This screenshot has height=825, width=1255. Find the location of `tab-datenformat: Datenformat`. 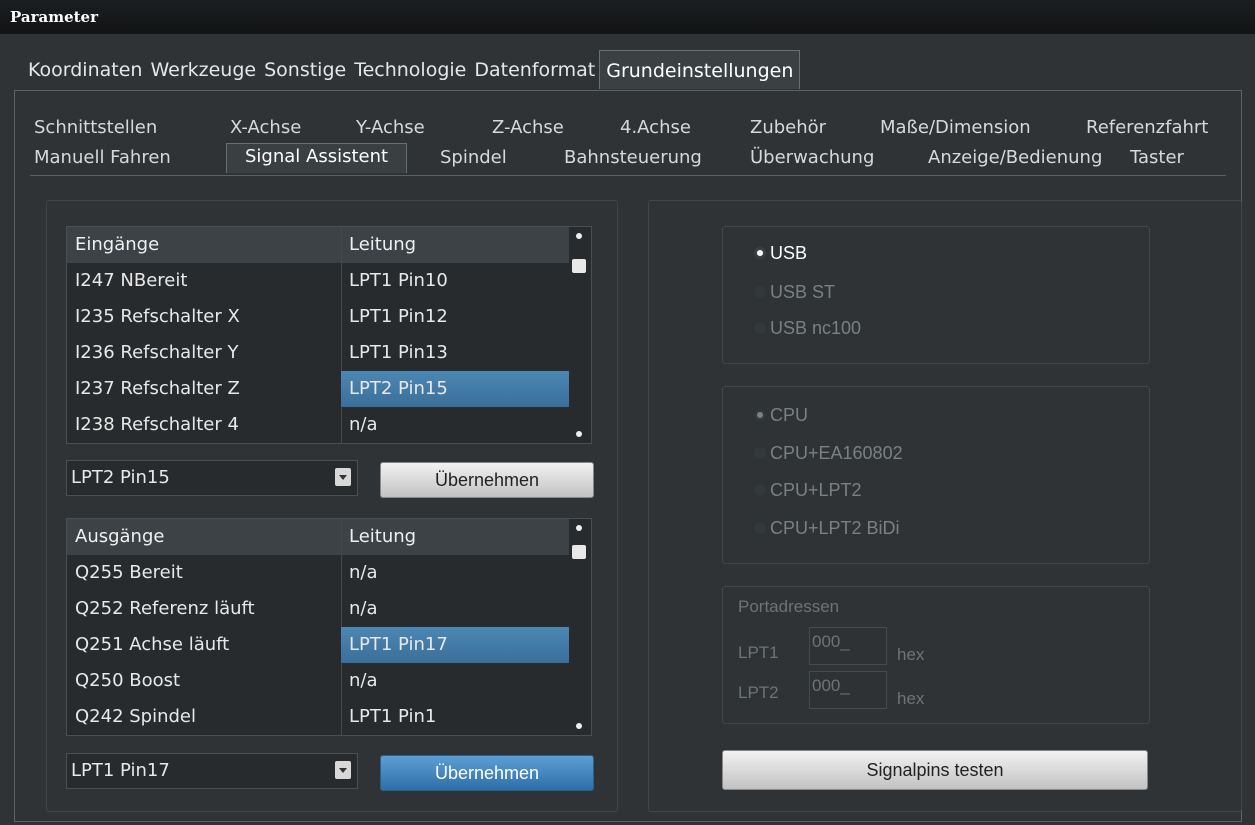

tab-datenformat: Datenformat is located at coordinates (534, 69).